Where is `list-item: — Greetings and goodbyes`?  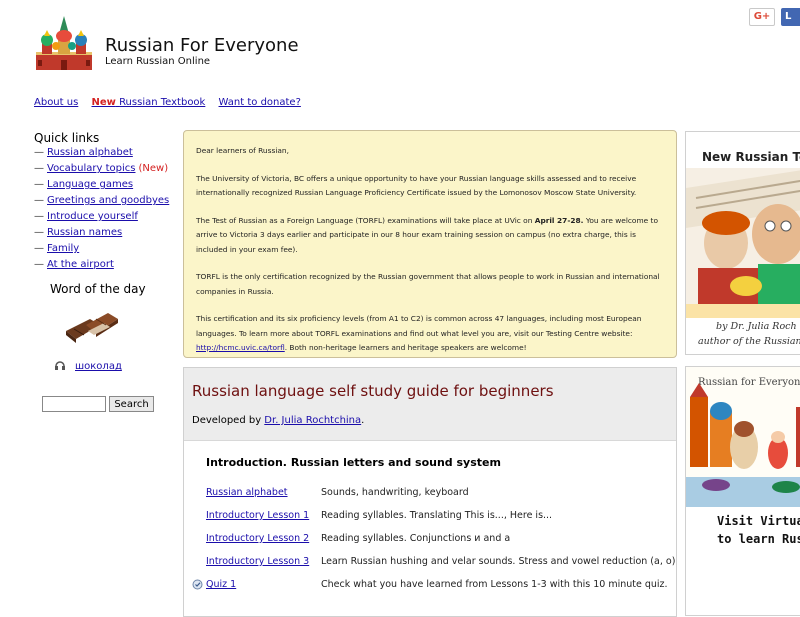 list-item: — Greetings and goodbyes is located at coordinates (102, 200).